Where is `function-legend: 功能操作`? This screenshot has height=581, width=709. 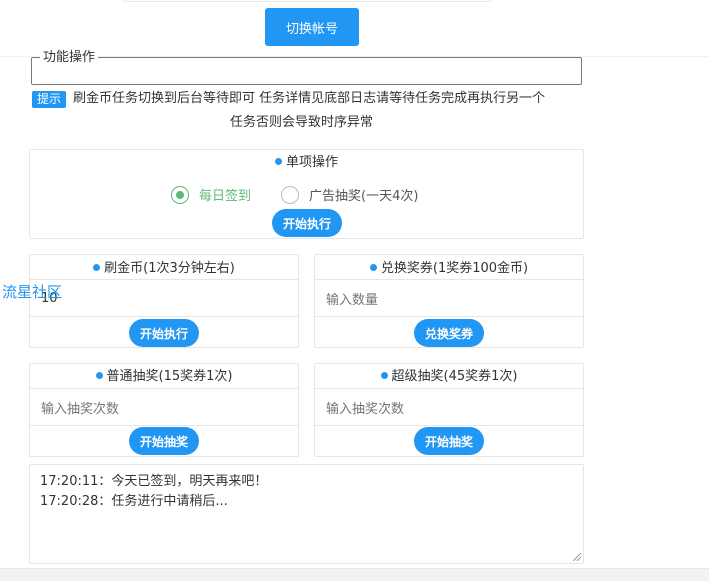
function-legend: 功能操作 is located at coordinates (69, 58).